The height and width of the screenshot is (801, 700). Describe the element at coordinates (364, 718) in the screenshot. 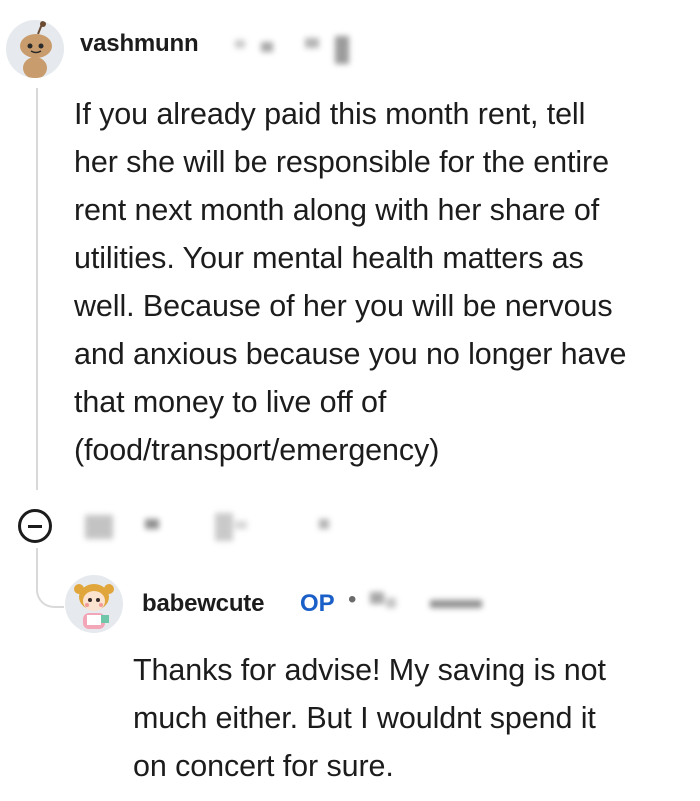

I see `reply-body-line: much either. But I wouldnt spend it` at that location.